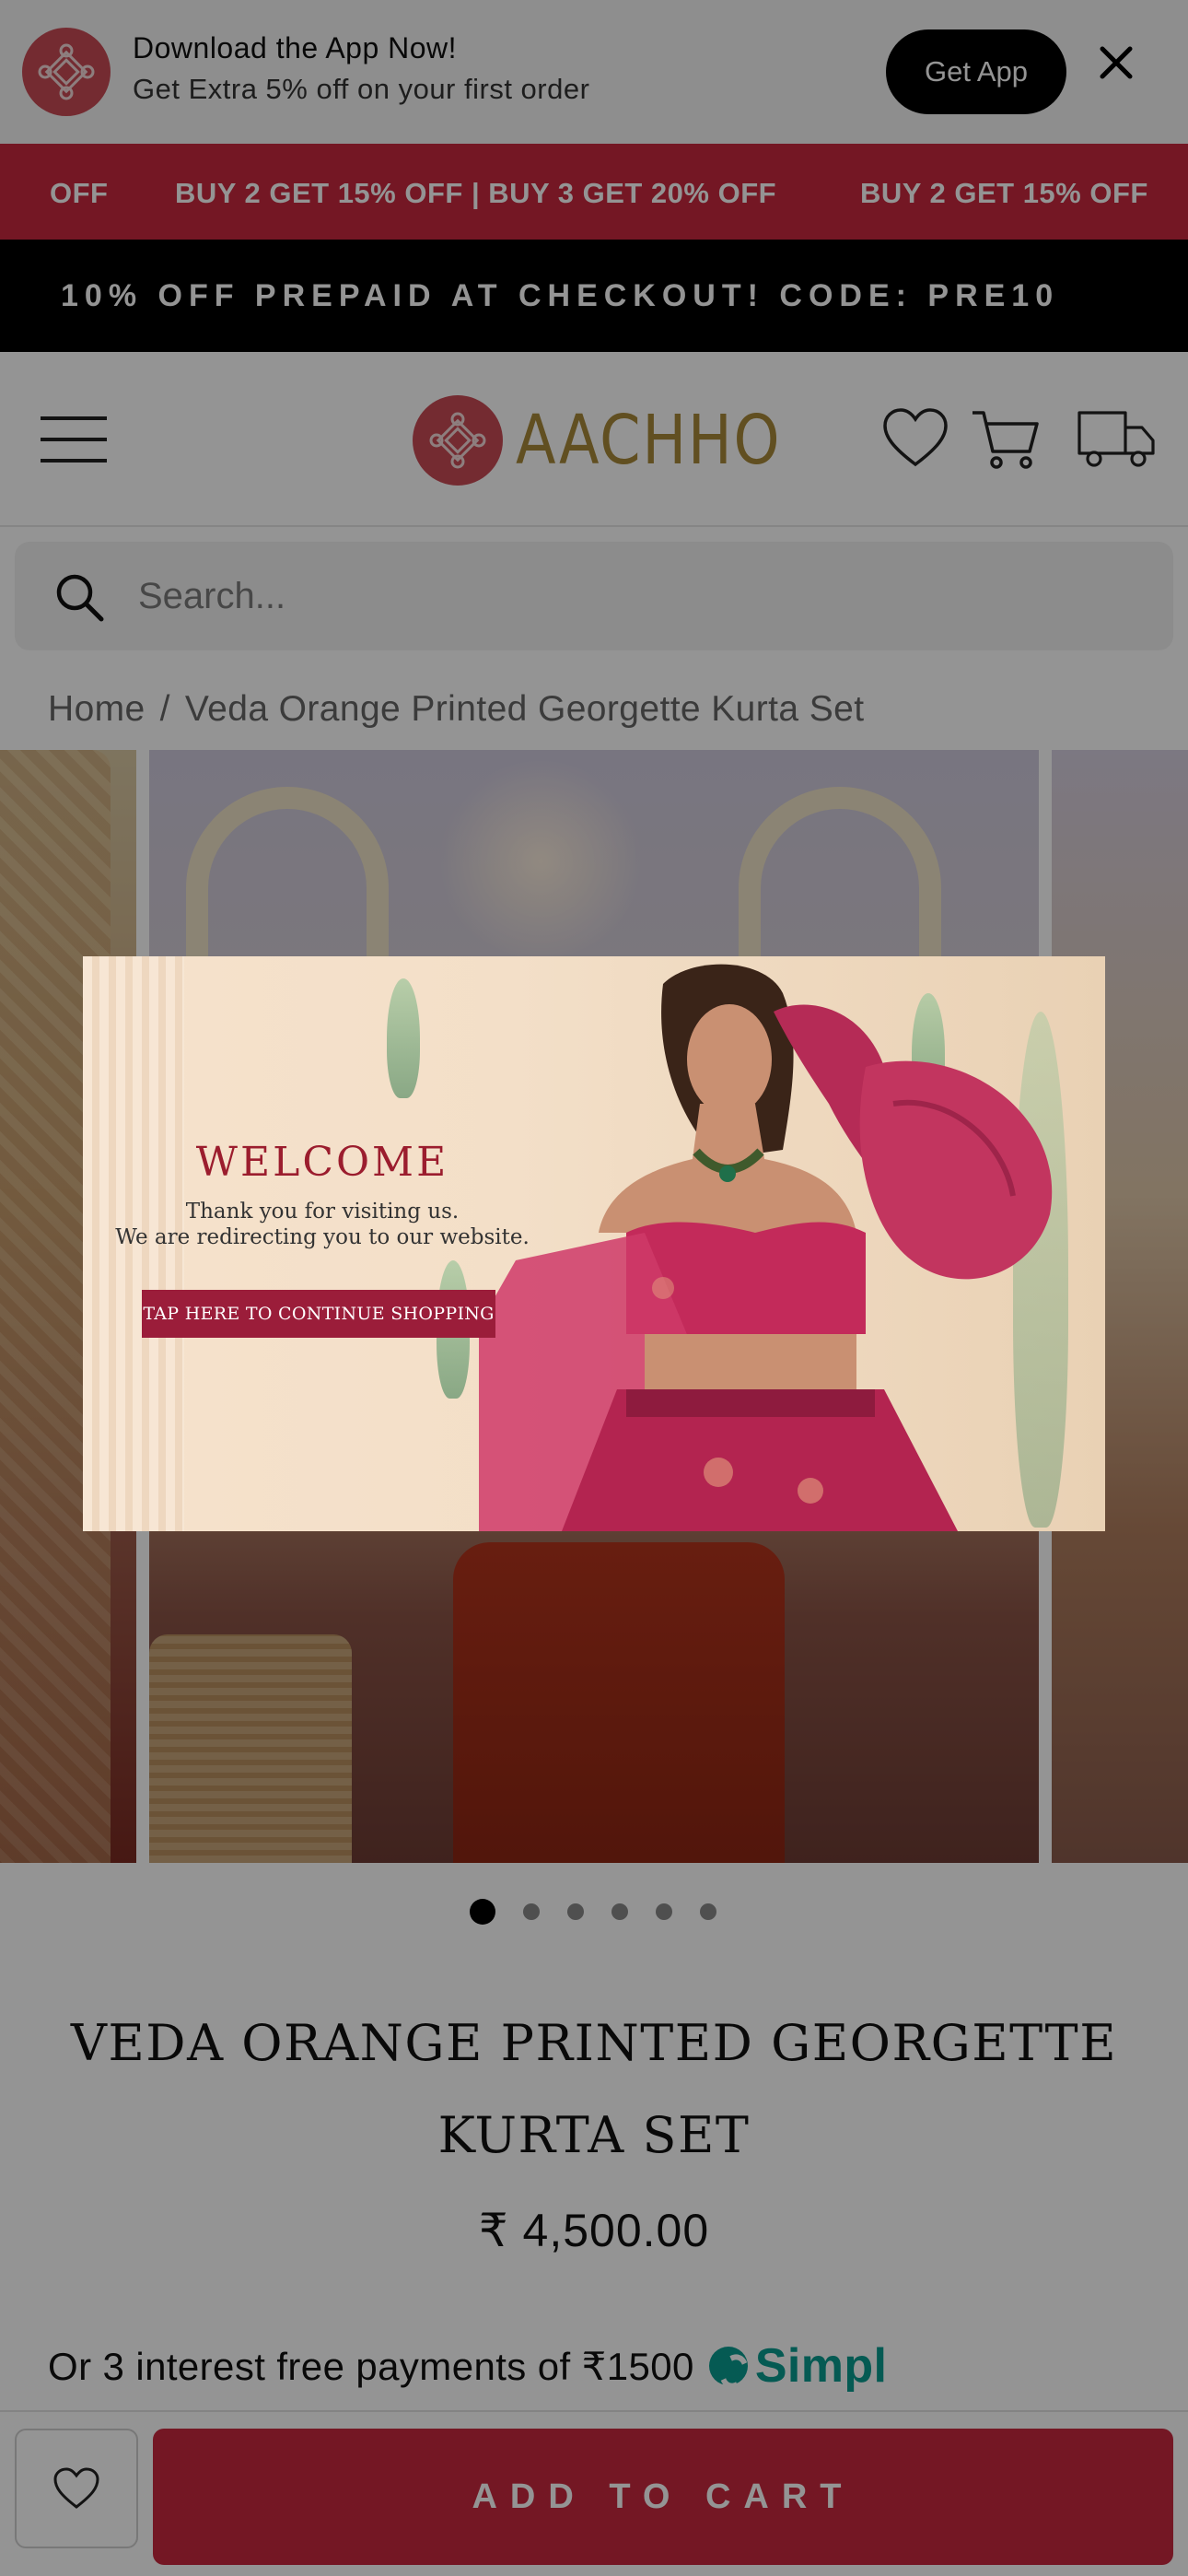  What do you see at coordinates (322, 1212) in the screenshot?
I see `popup-thanks-text: Thank you for visiting us.` at bounding box center [322, 1212].